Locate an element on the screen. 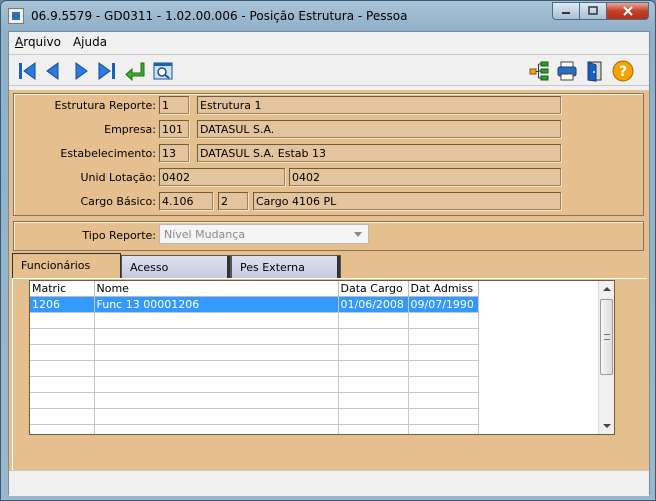 This screenshot has width=656, height=501. next-record-button is located at coordinates (81, 71).